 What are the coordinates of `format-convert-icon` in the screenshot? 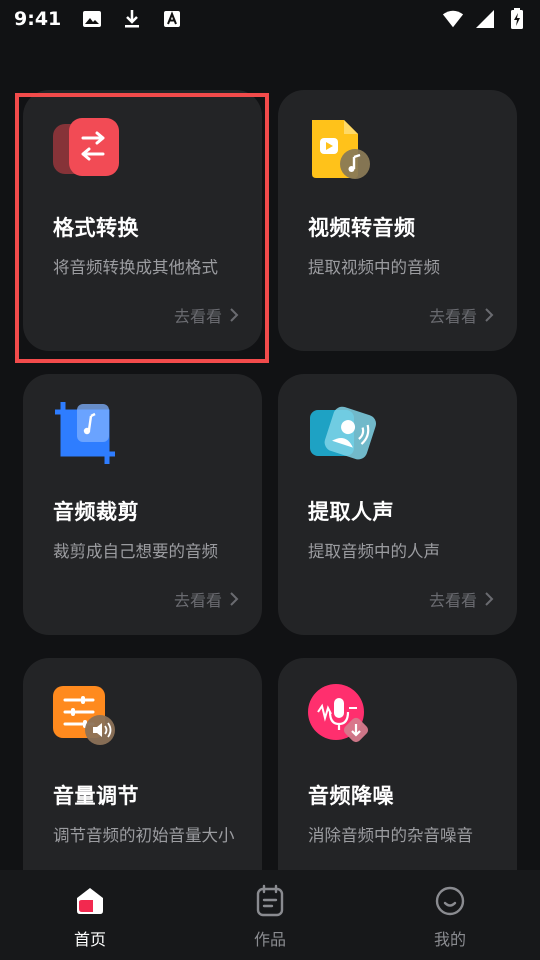 It's located at (88, 151).